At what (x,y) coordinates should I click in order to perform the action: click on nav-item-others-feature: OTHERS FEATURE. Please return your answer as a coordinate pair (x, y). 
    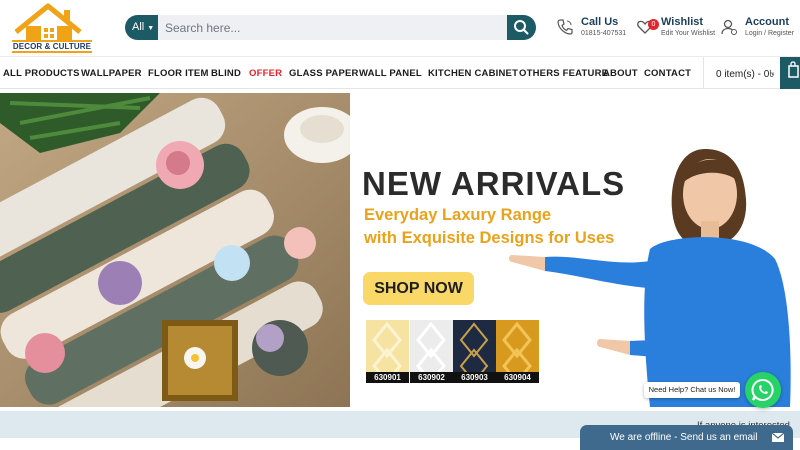
    Looking at the image, I should click on (563, 73).